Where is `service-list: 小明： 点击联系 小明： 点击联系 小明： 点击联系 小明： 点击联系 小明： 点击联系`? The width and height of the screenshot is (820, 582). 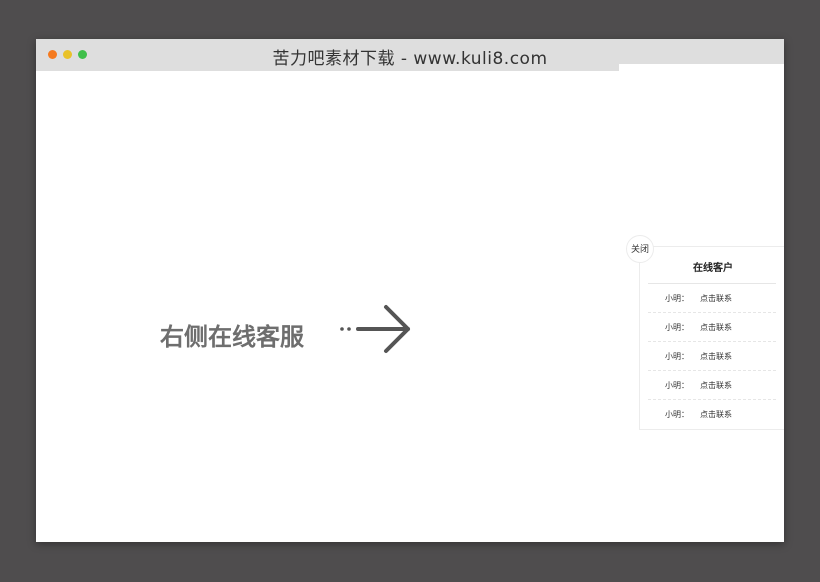 service-list: 小明： 点击联系 小明： 点击联系 小明： 点击联系 小明： 点击联系 小明： 点击联系 is located at coordinates (712, 355).